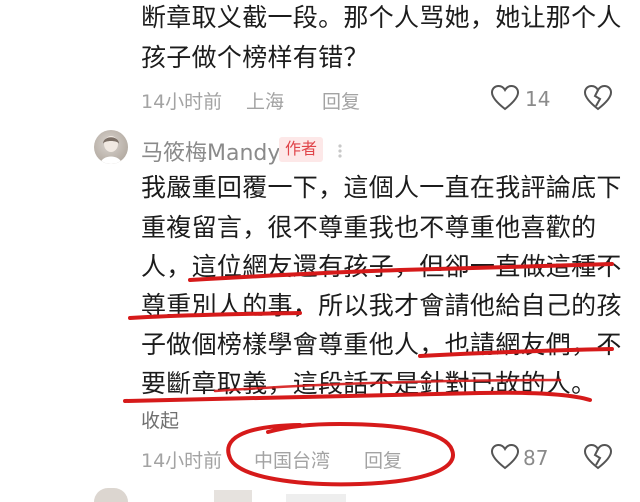 This screenshot has height=502, width=640. I want to click on collapse-button: 收起, so click(160, 419).